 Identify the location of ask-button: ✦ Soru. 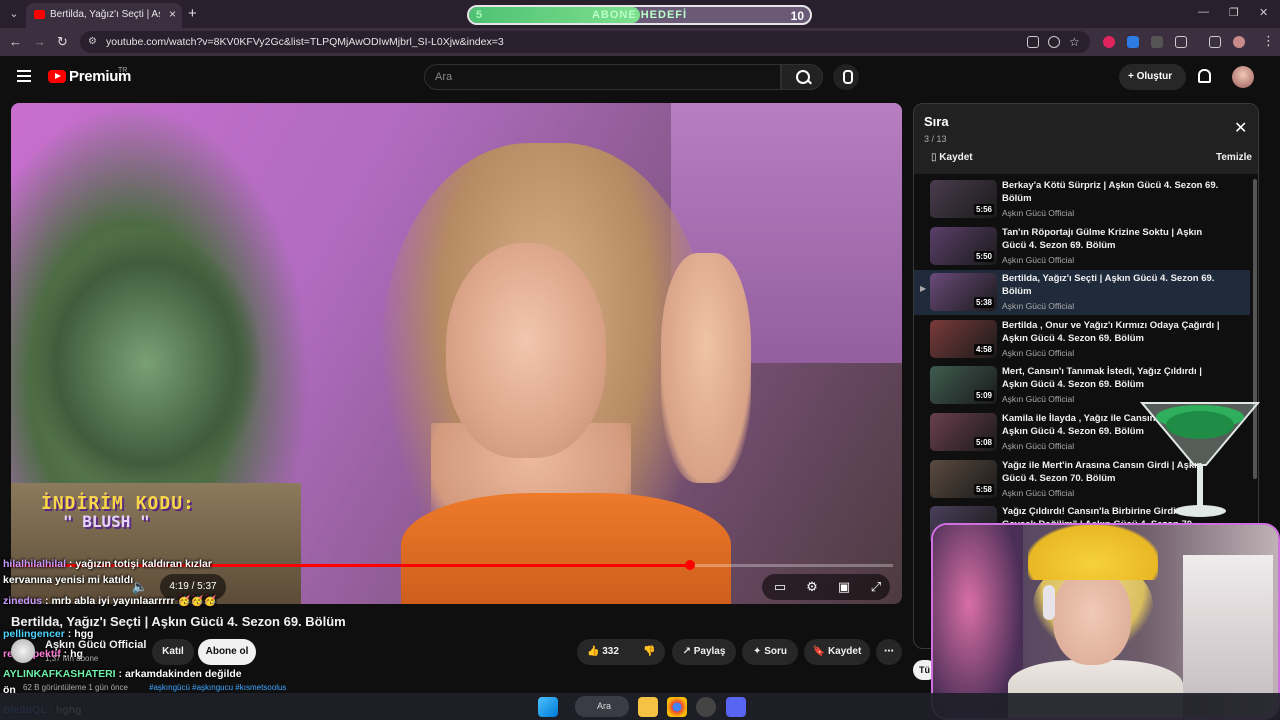
(770, 652).